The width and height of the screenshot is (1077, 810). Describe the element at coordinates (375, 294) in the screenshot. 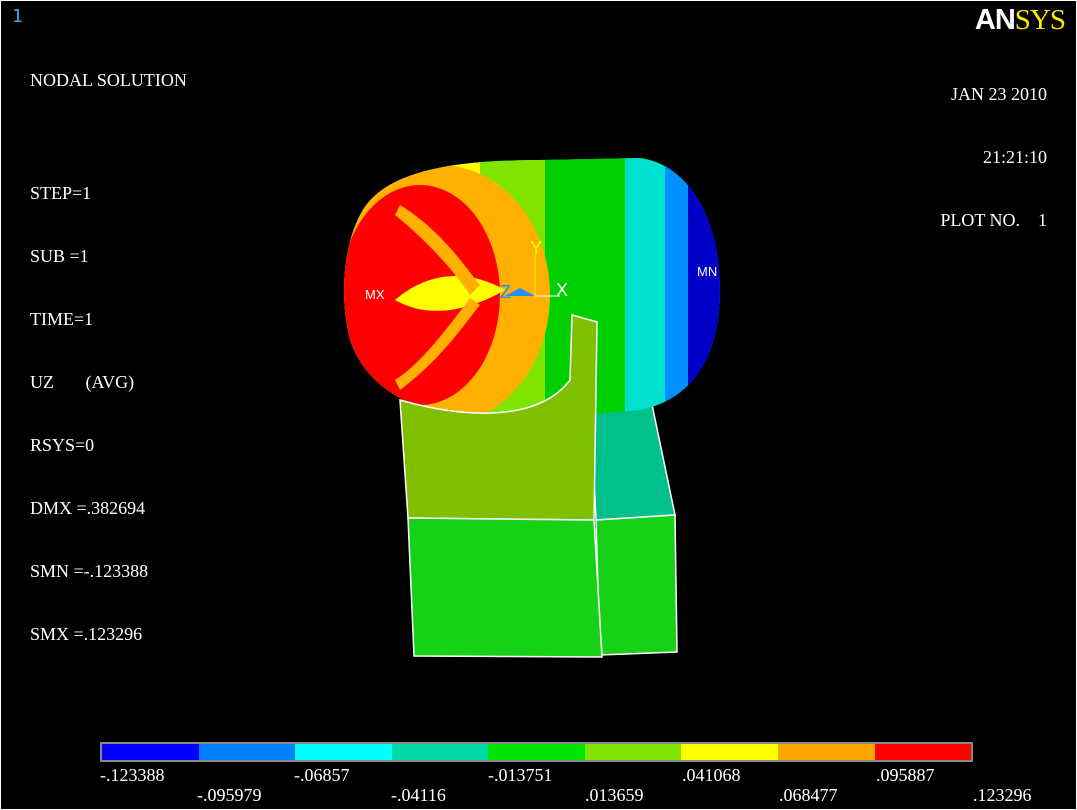

I see `max-marker: MX` at that location.